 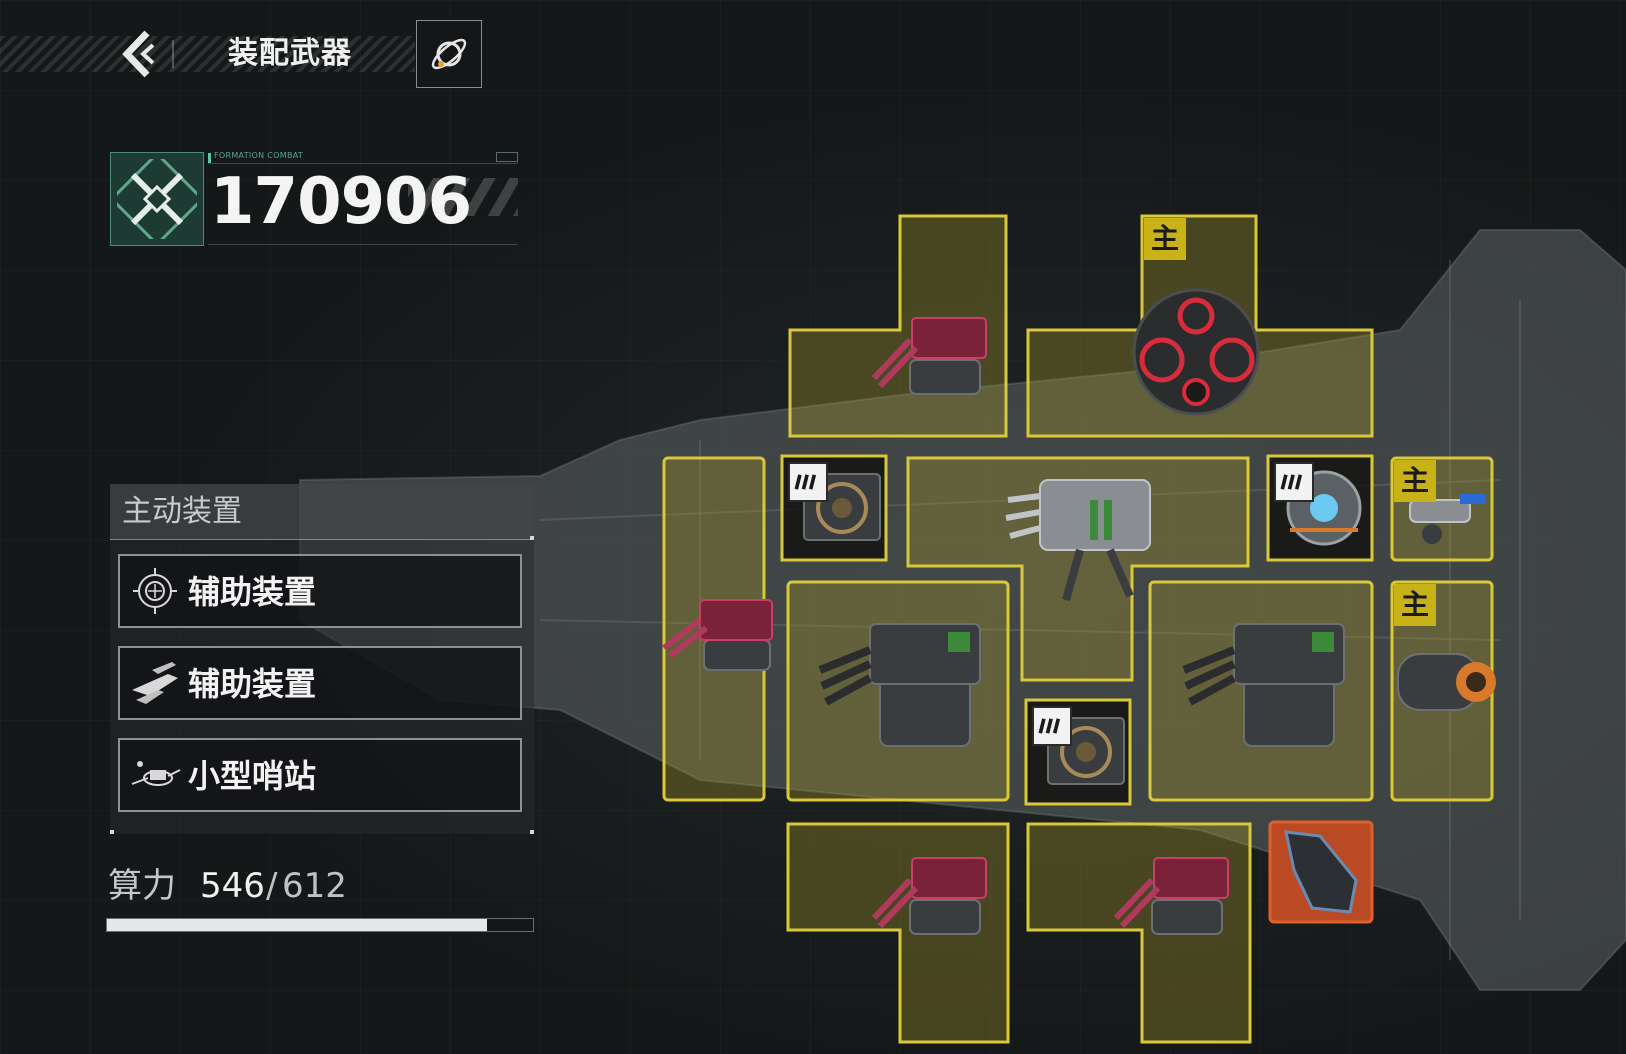 What do you see at coordinates (1196, 352) in the screenshot?
I see `reactor-core-icon` at bounding box center [1196, 352].